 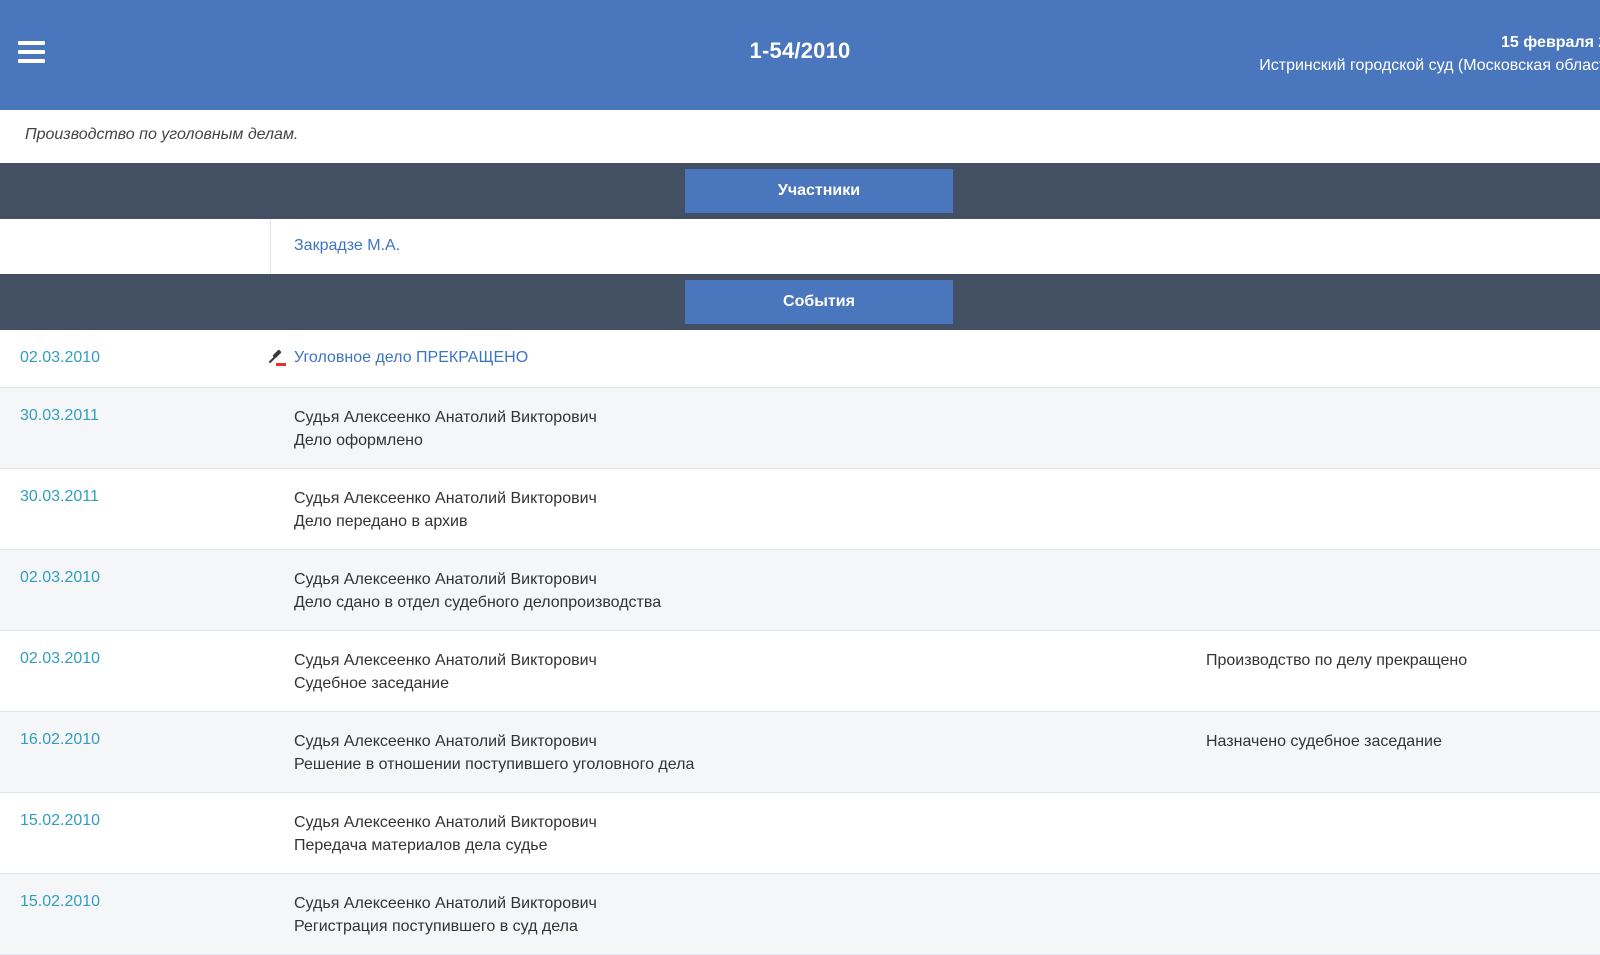 I want to click on event-row-status: 02.03.2010 Уголовное дело ПРЕКРАЩЕНО, so click(x=800, y=359).